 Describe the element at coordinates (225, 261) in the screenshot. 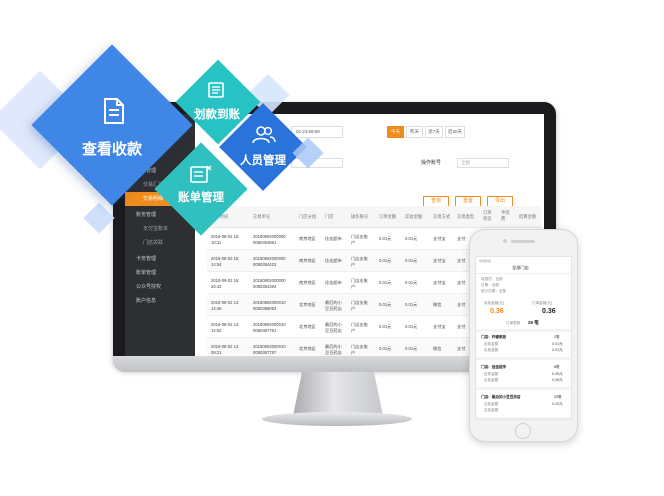

I see `table-cell: 2018-08-02 16: 14:54` at that location.